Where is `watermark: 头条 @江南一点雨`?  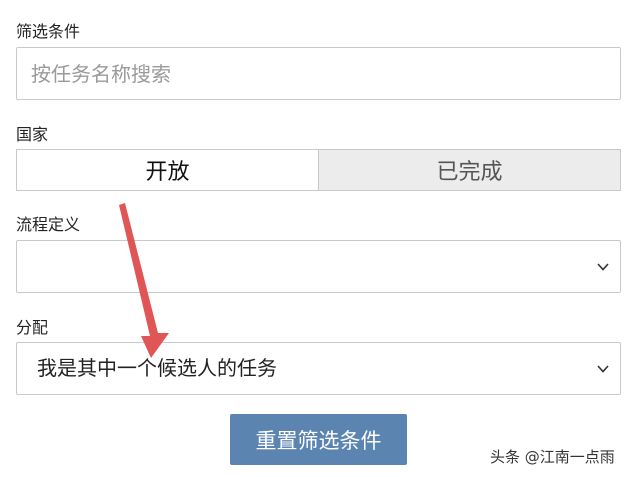
watermark: 头条 @江南一点雨 is located at coordinates (552, 457).